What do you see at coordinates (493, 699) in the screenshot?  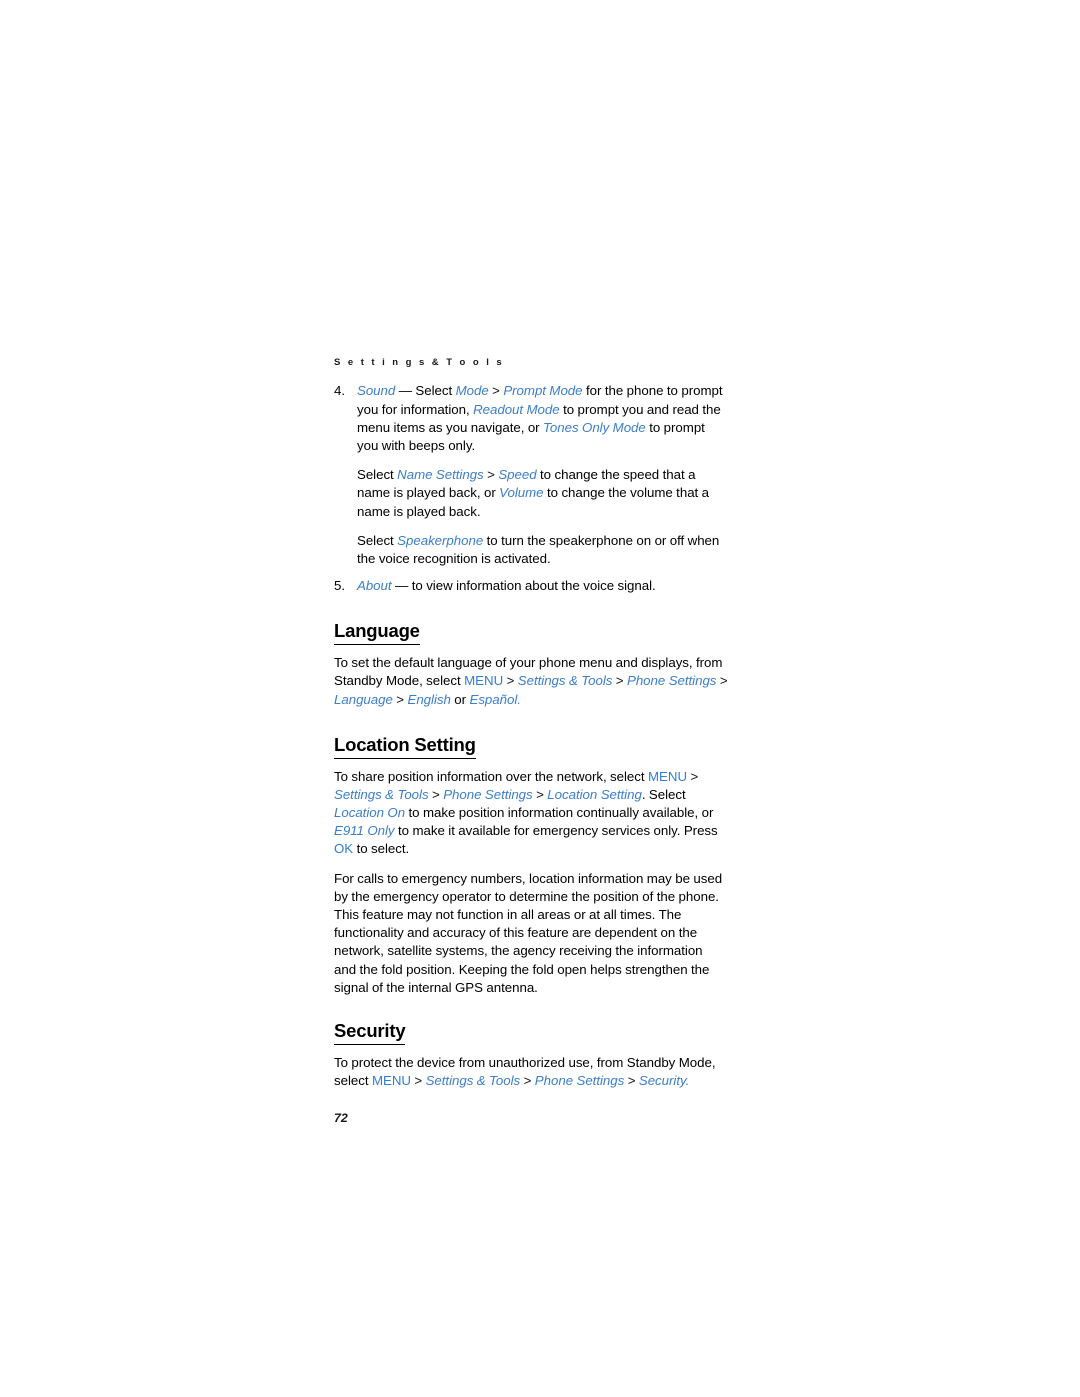 I see `ui-term-espanol: Español` at bounding box center [493, 699].